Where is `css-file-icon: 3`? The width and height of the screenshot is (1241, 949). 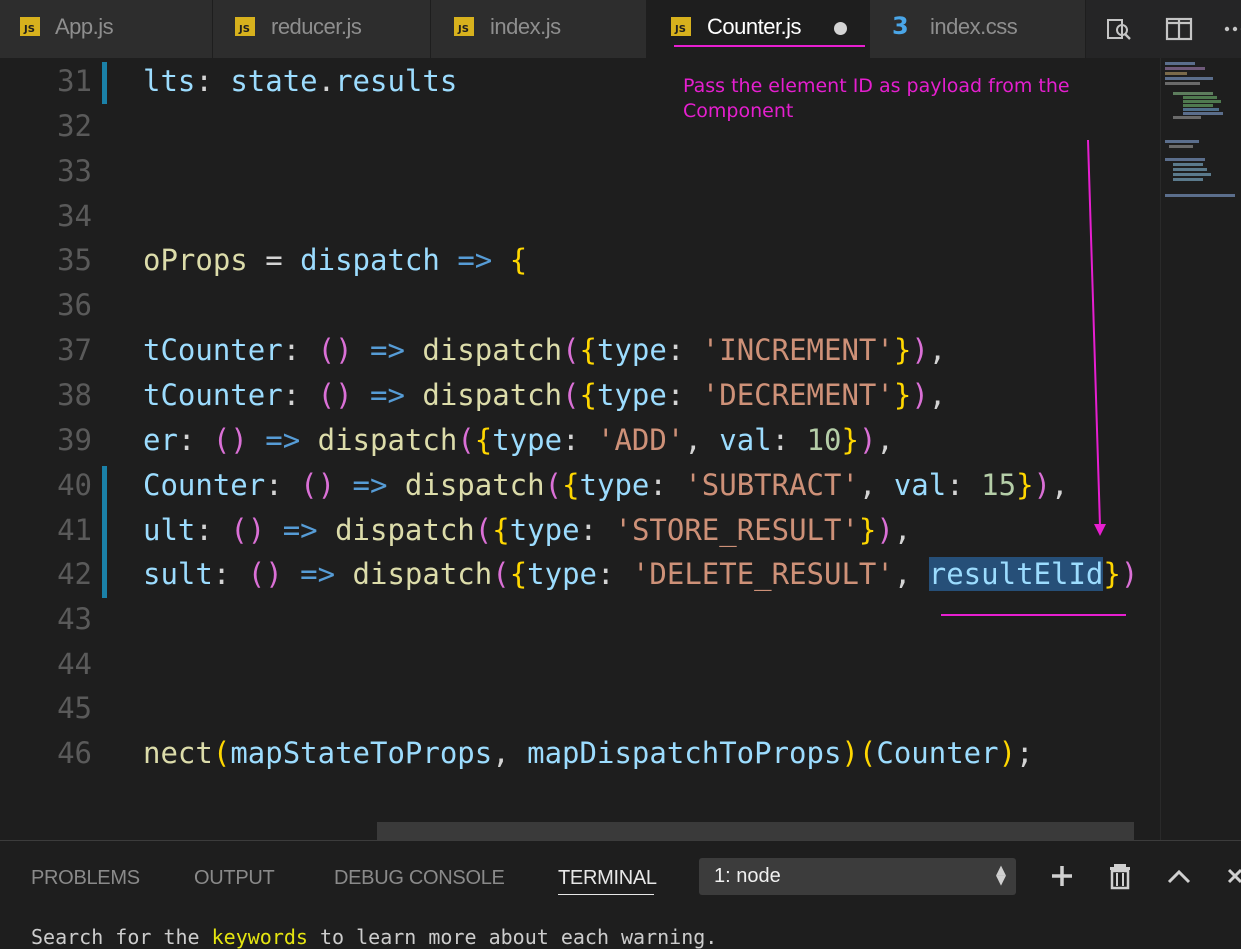 css-file-icon: 3 is located at coordinates (900, 26).